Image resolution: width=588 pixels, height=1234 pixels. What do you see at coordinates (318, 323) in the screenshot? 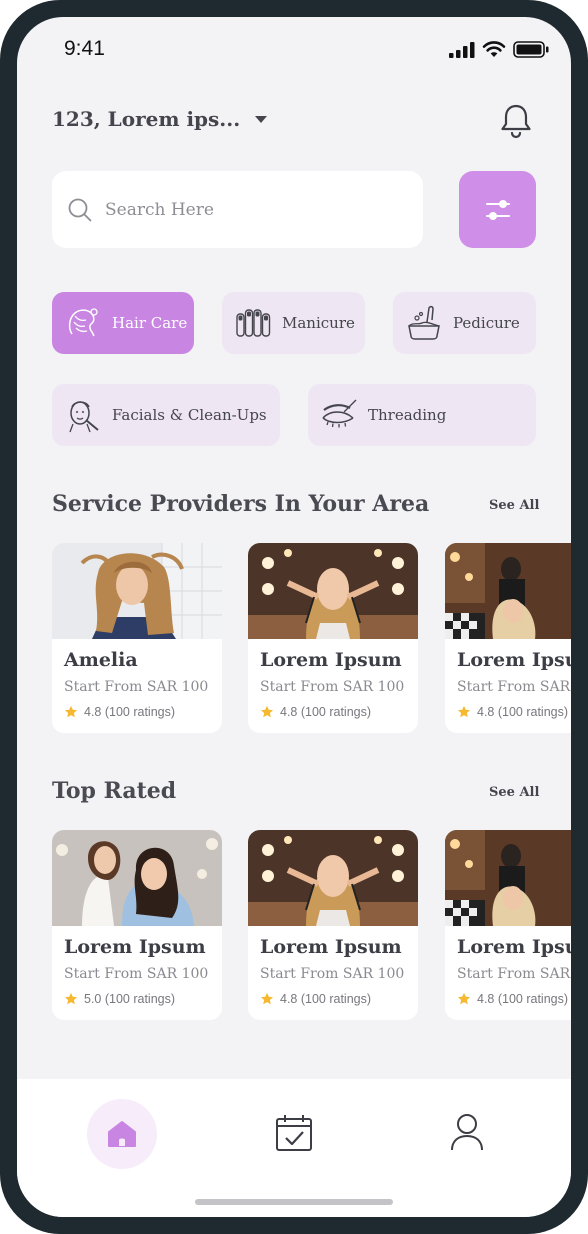
I see `category-label: Manicure` at bounding box center [318, 323].